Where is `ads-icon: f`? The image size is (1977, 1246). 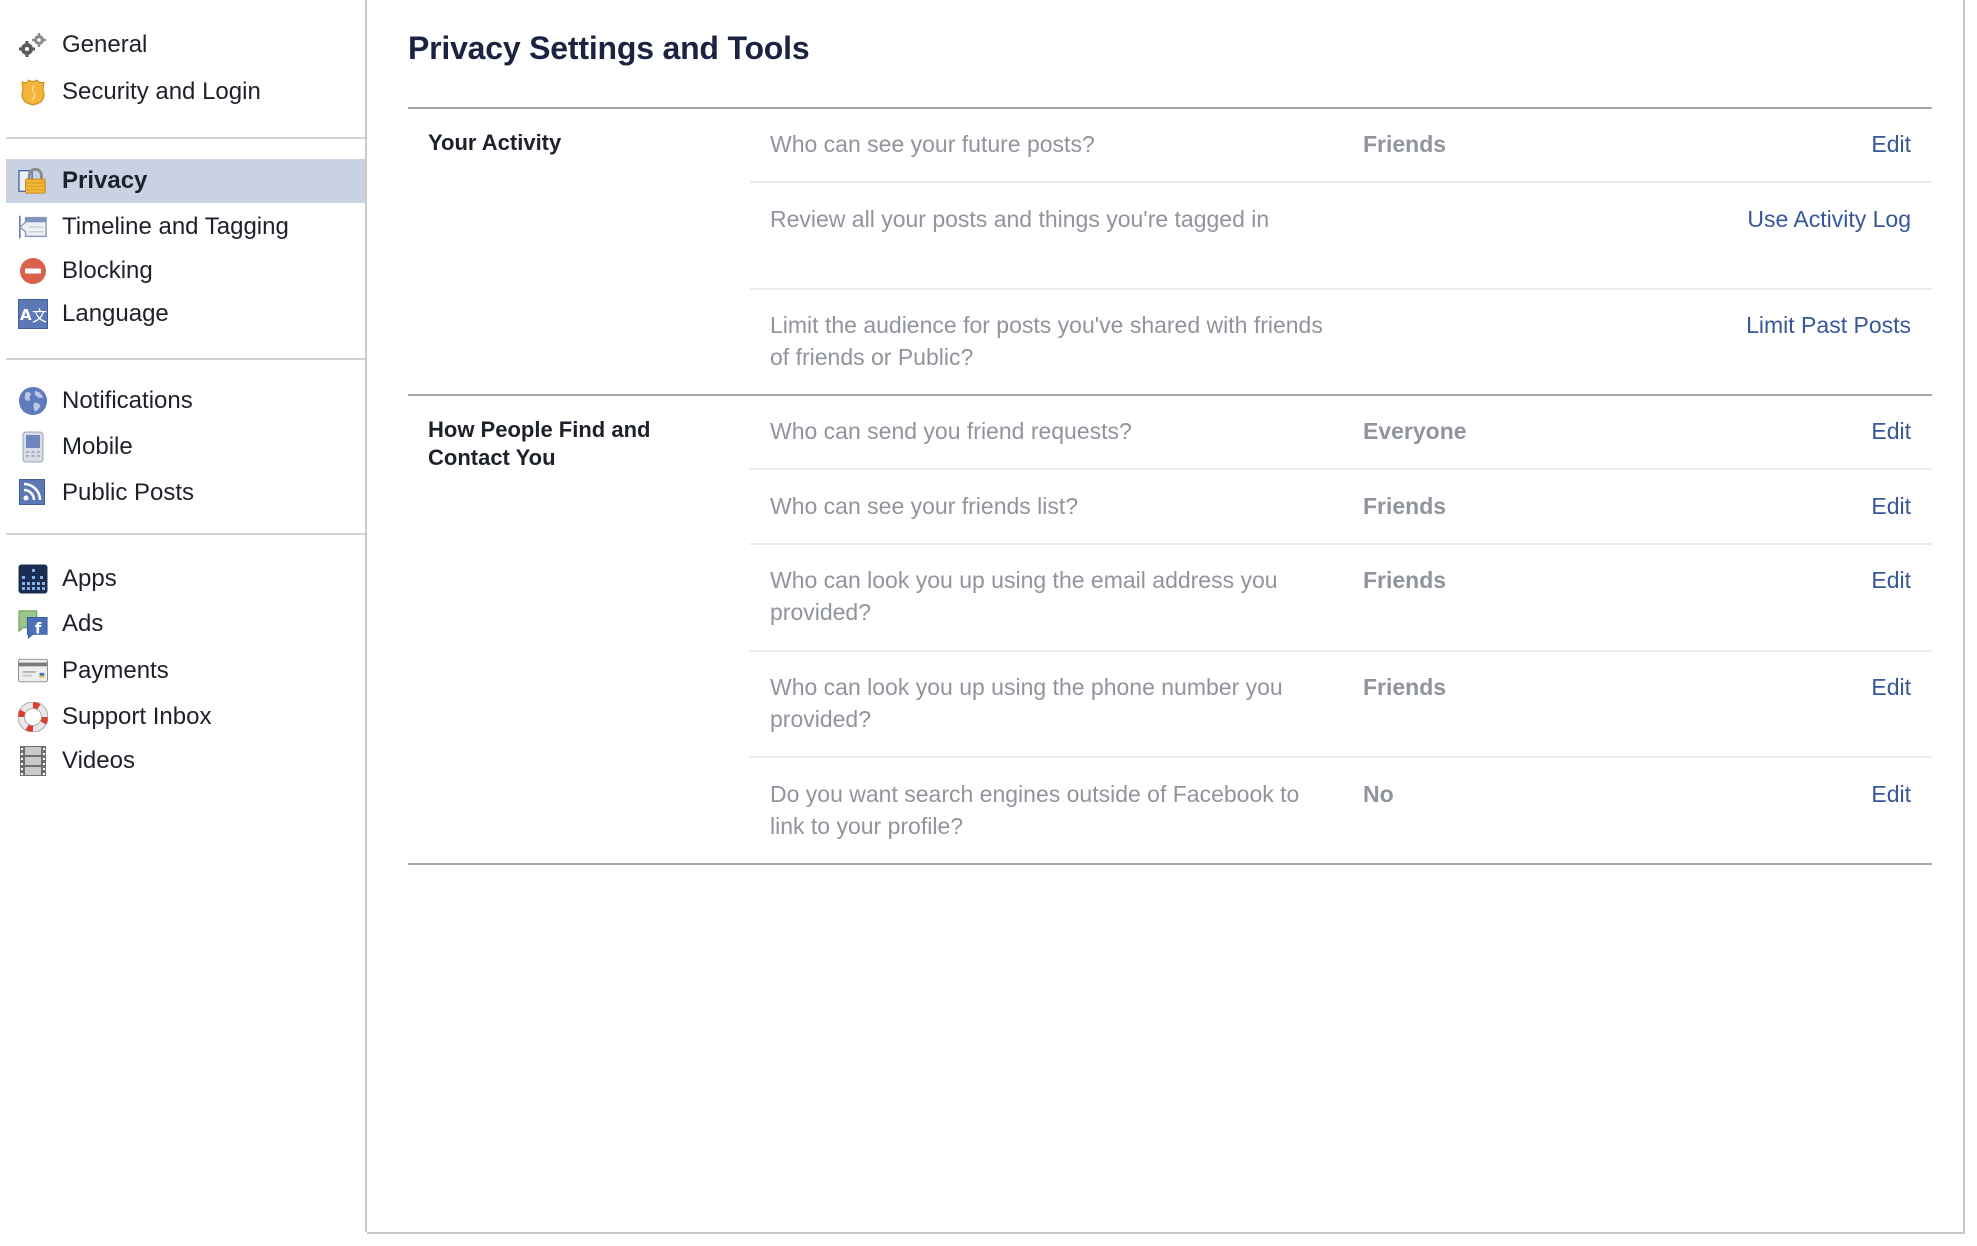 ads-icon: f is located at coordinates (33, 625).